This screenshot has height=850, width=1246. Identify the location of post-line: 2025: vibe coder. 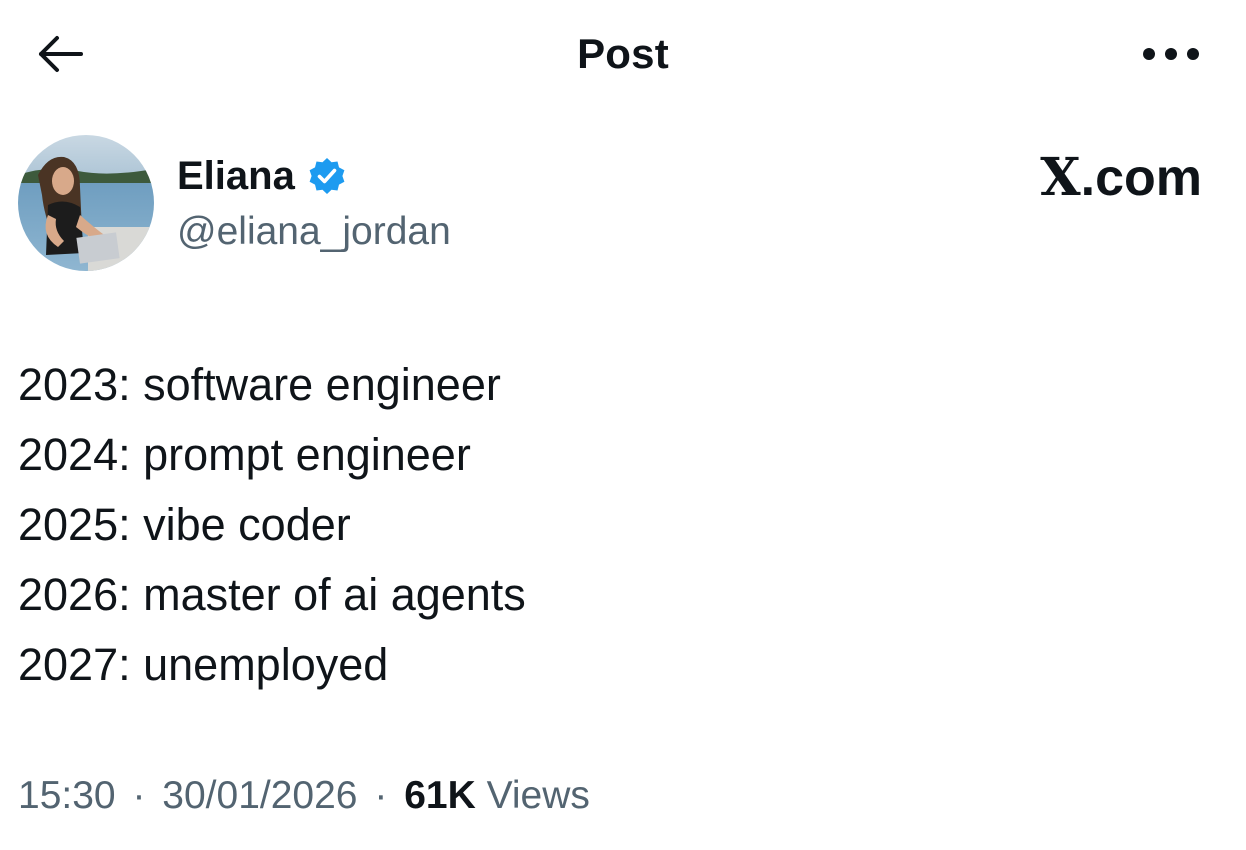
(184, 524).